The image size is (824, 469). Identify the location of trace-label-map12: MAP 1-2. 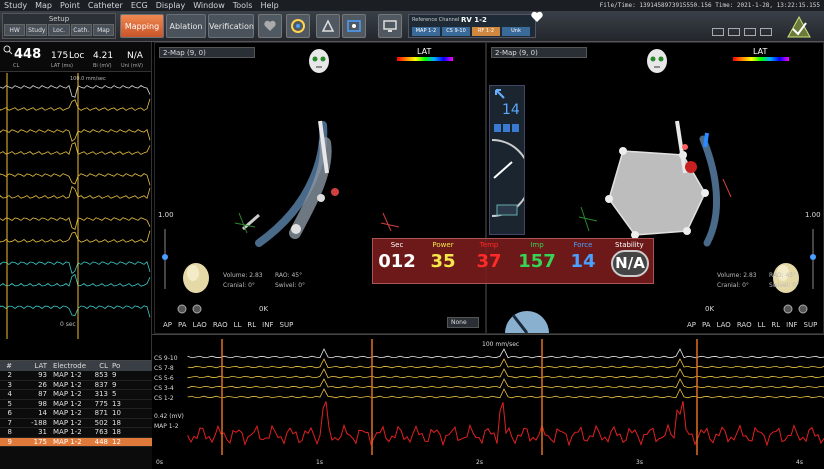
(166, 426).